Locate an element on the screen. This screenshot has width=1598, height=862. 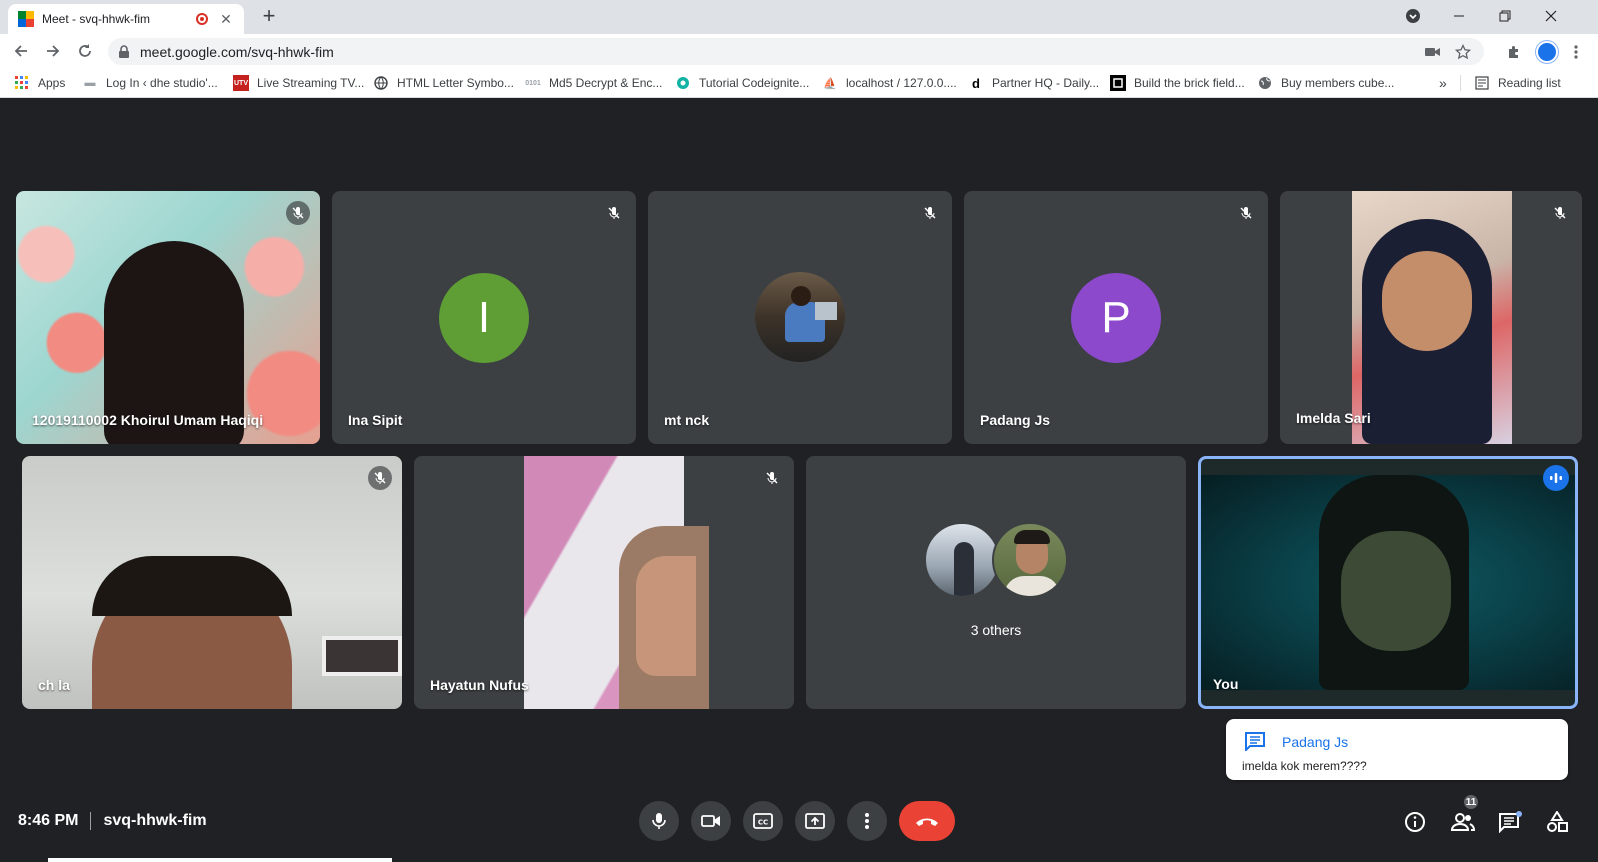
others-count-label: 3 others is located at coordinates (996, 630).